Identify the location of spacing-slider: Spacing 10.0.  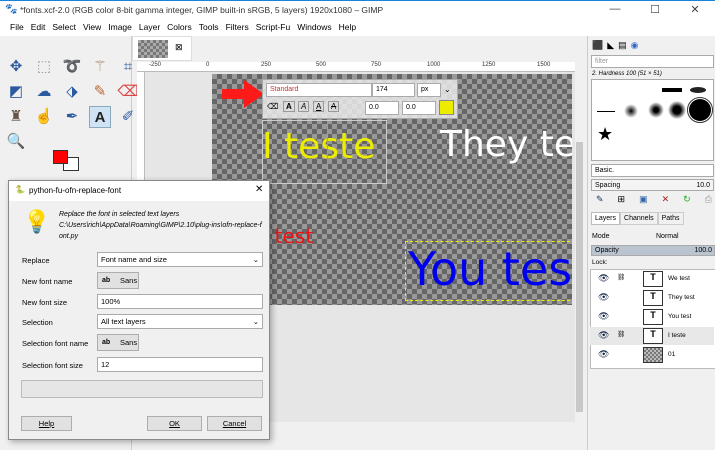
(652, 185).